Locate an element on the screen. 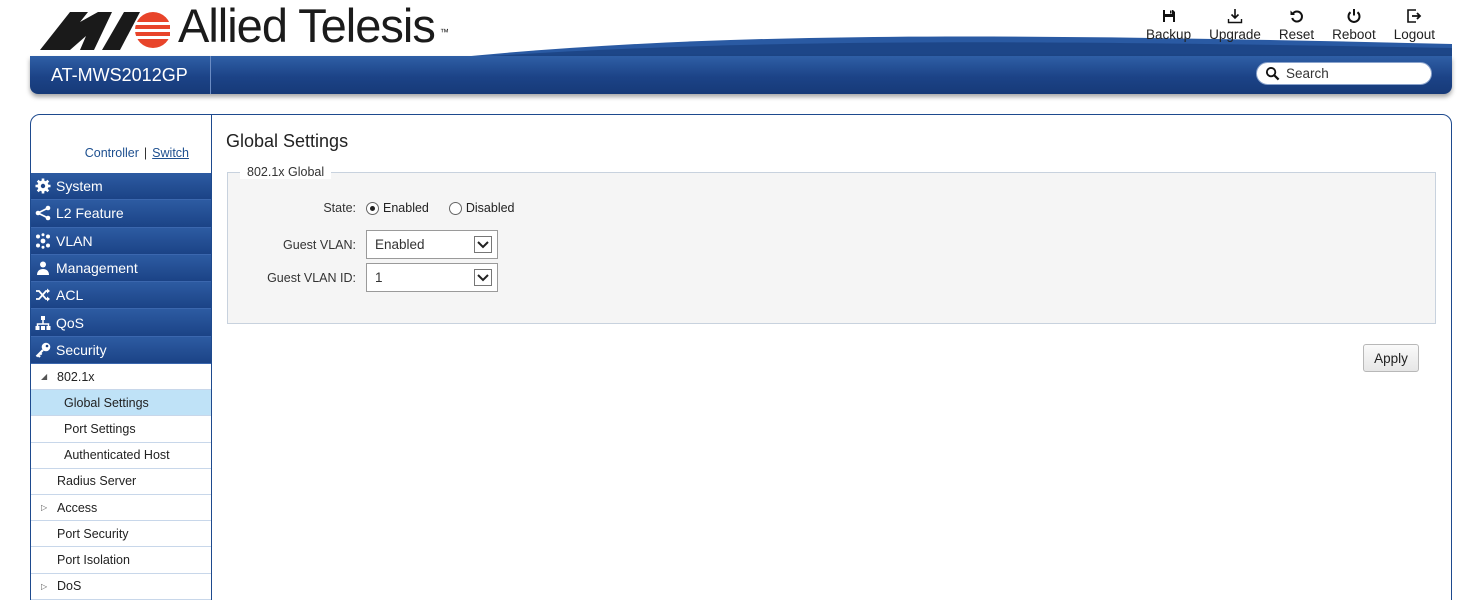  qos-icon is located at coordinates (43, 322).